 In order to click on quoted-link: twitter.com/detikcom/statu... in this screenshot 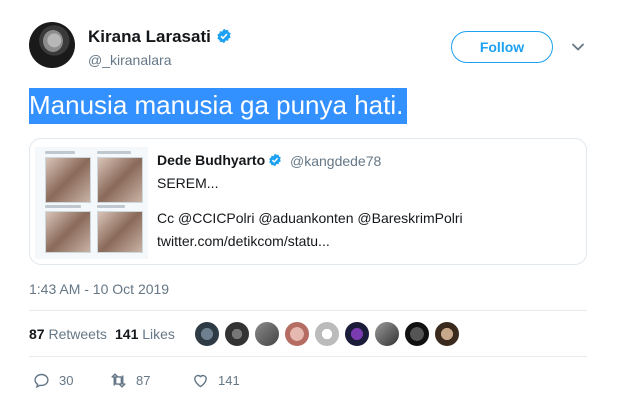, I will do `click(243, 241)`.